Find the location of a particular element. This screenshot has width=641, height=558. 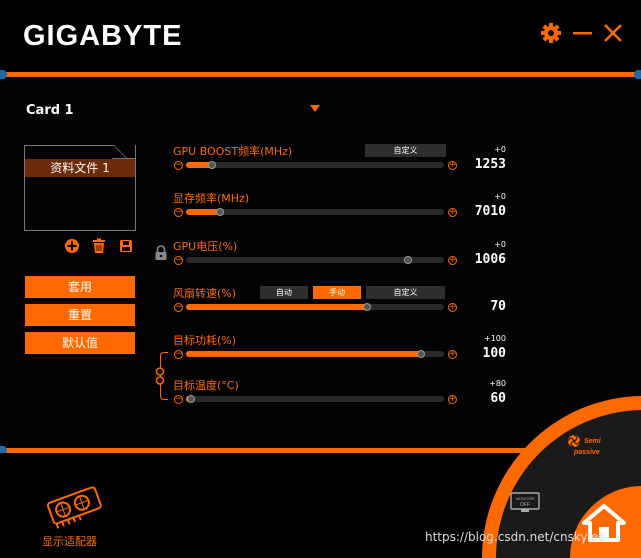

slider-title: 目标功耗(%) is located at coordinates (205, 340).